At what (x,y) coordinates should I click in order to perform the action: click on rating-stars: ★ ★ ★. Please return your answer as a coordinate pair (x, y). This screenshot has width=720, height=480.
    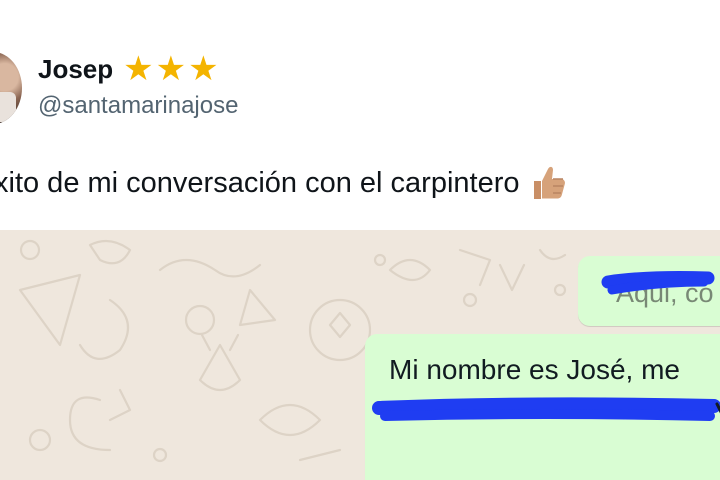
    Looking at the image, I should click on (170, 69).